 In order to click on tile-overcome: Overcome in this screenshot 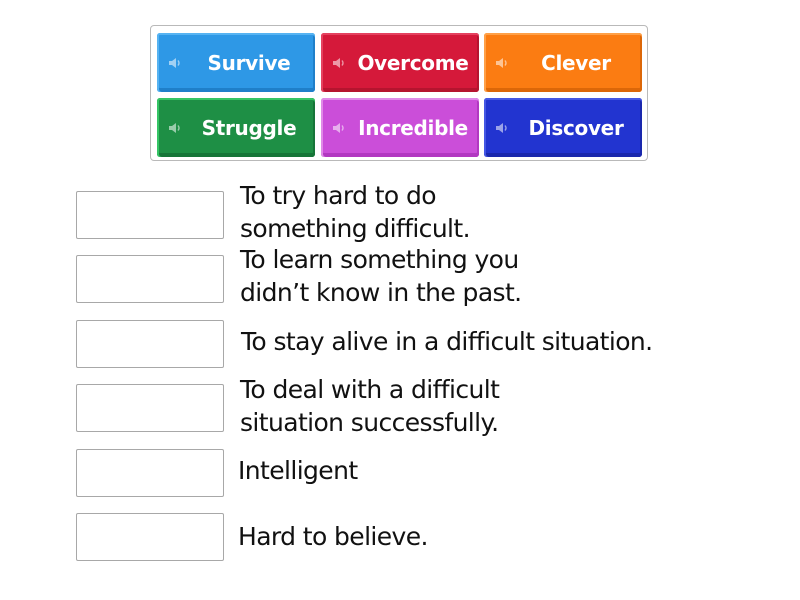, I will do `click(400, 62)`.